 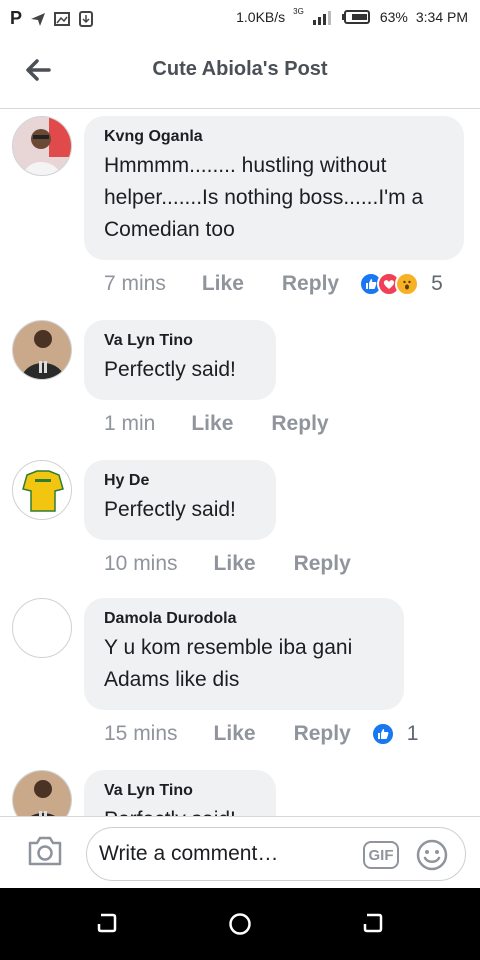 What do you see at coordinates (261, 17) in the screenshot?
I see `network-speed: 1.0KB/s` at bounding box center [261, 17].